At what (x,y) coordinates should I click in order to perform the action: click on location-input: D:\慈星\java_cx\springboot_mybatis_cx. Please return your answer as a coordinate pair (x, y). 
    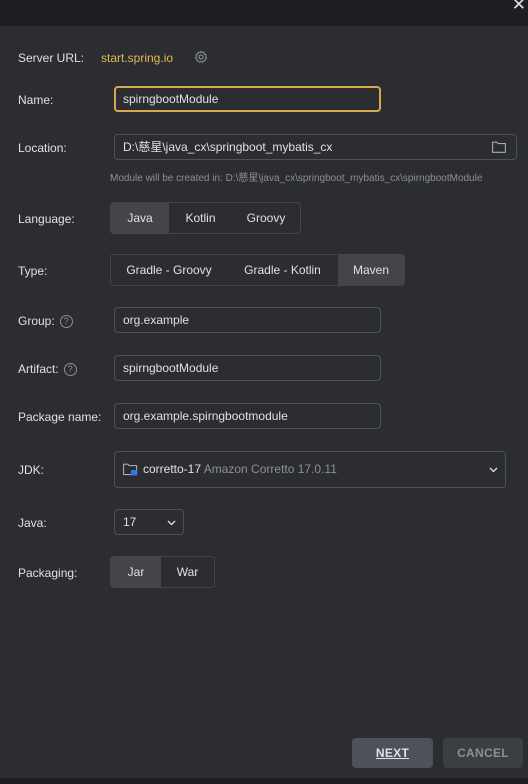
    Looking at the image, I should click on (315, 147).